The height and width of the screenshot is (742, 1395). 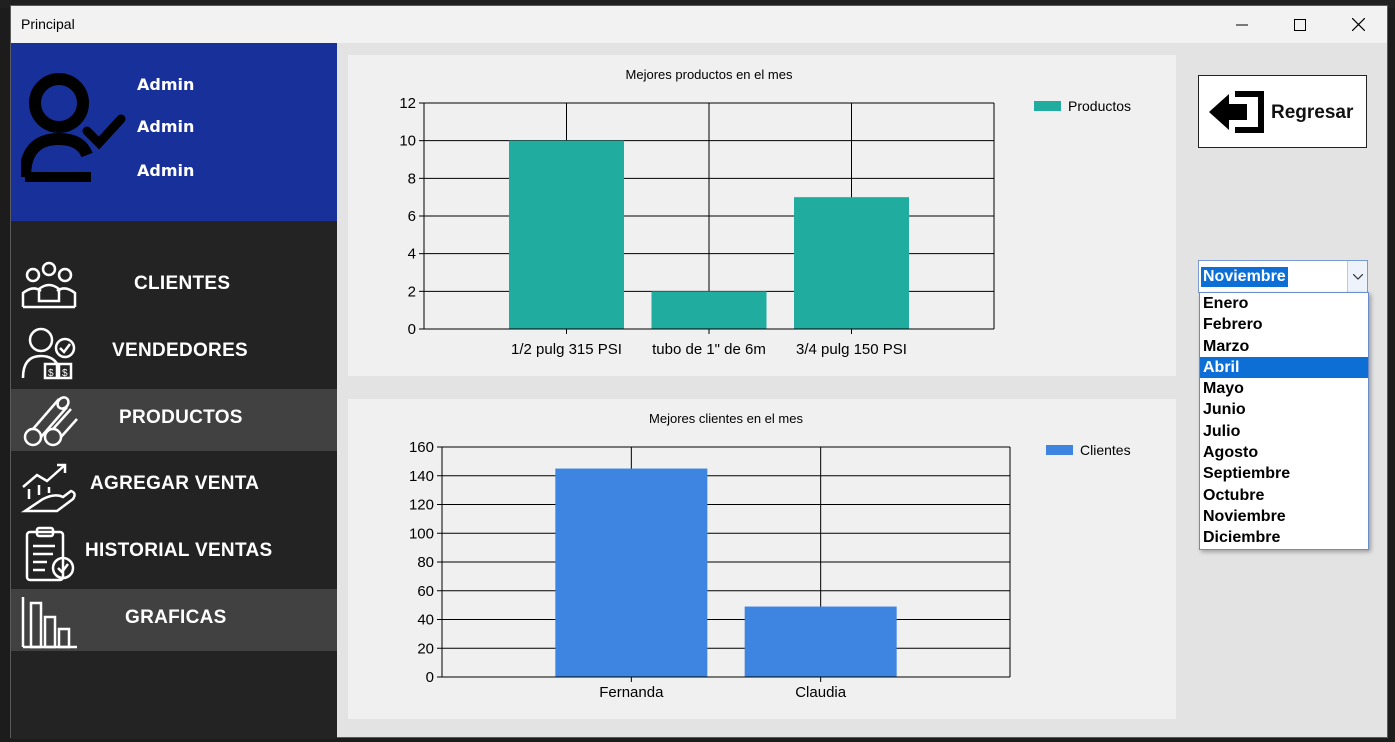 I want to click on y-tick-label: 80, so click(x=425, y=562).